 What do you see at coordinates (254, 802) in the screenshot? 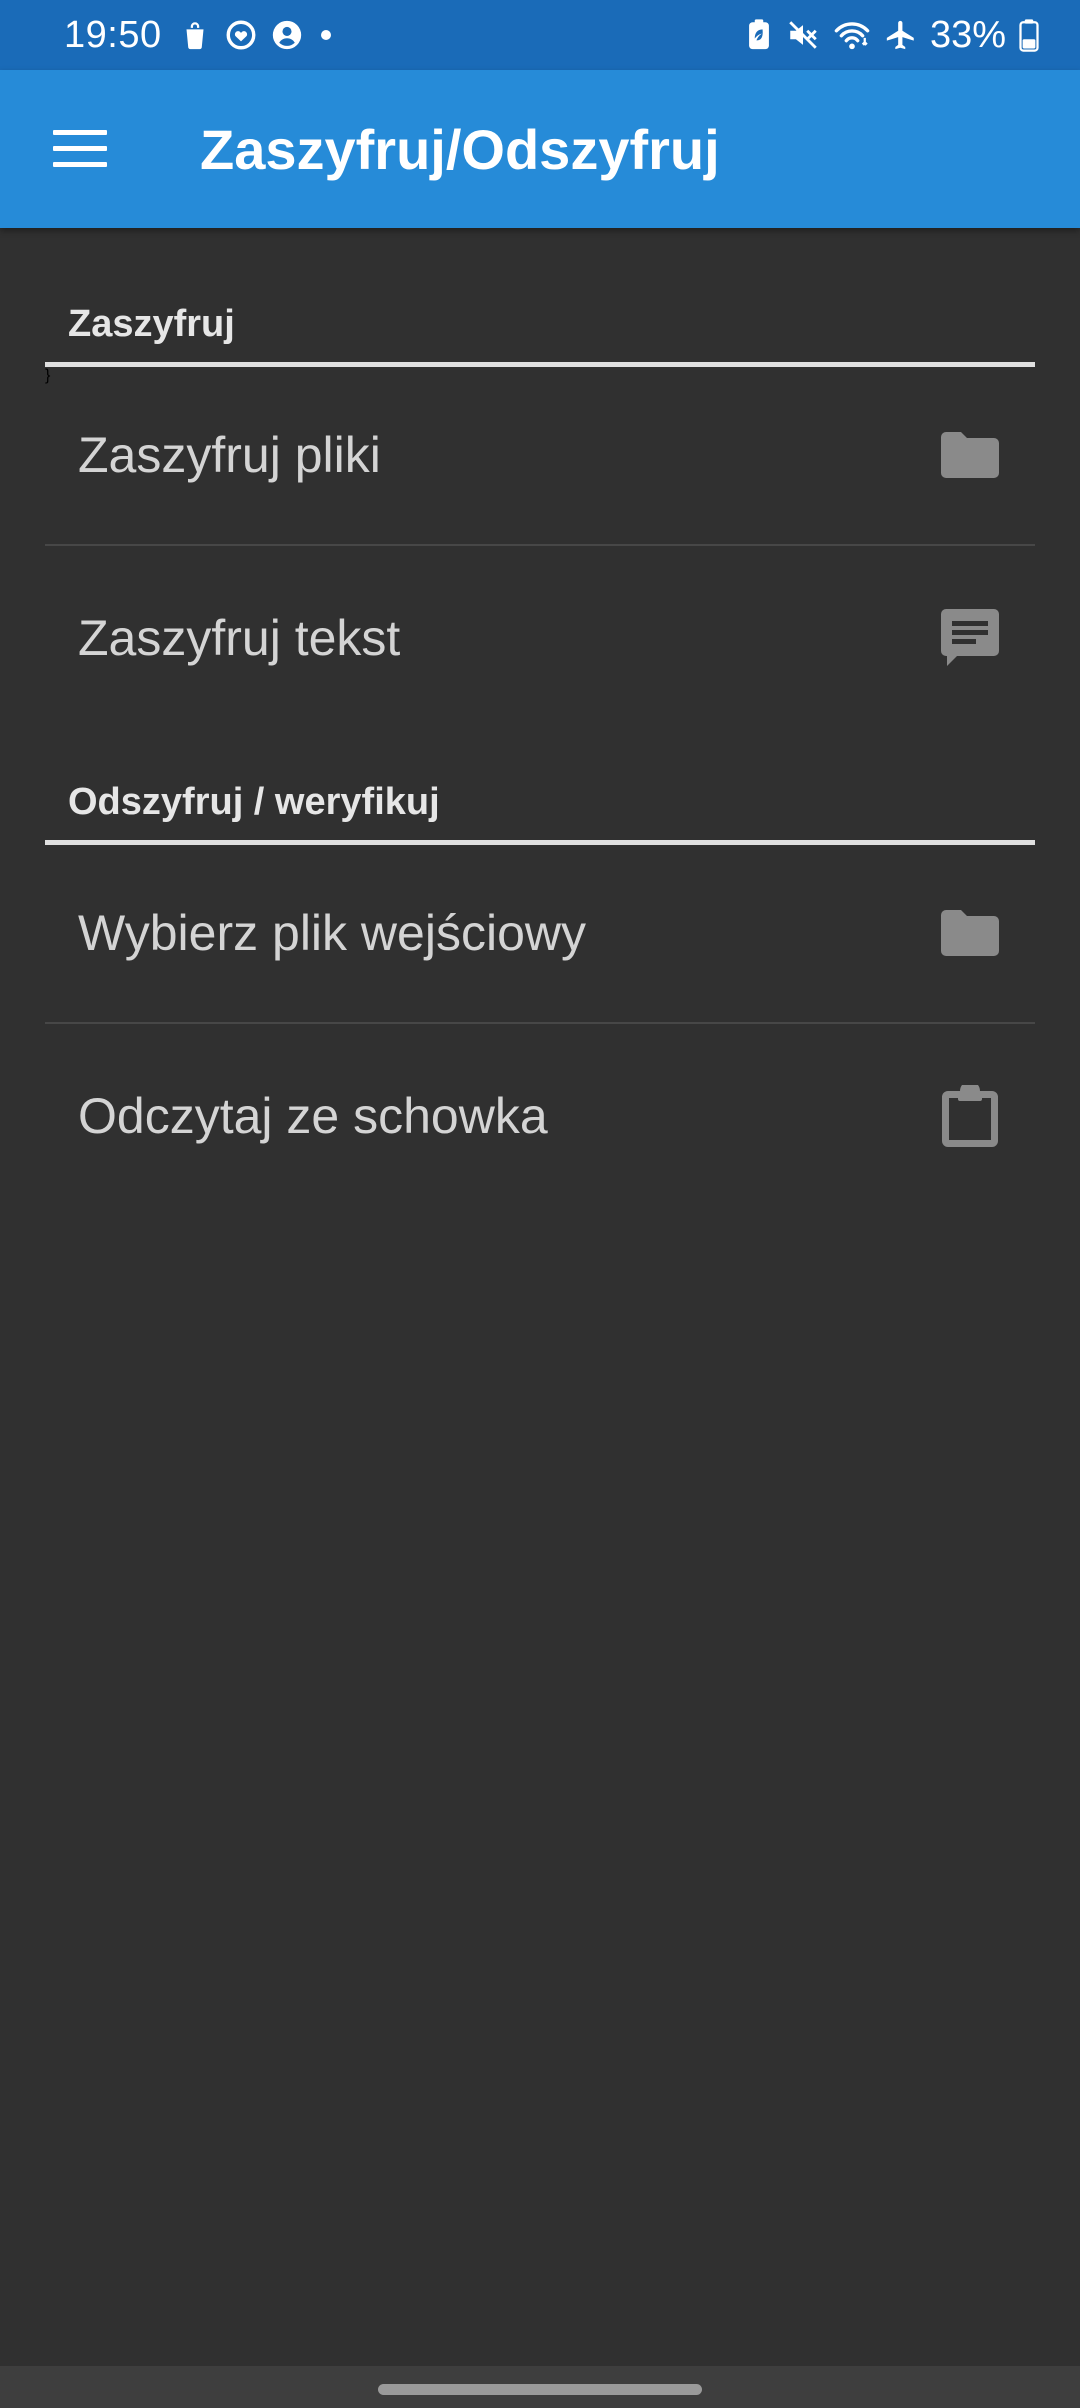
I see `section-title: Odszyfruj / weryfikuj` at bounding box center [254, 802].